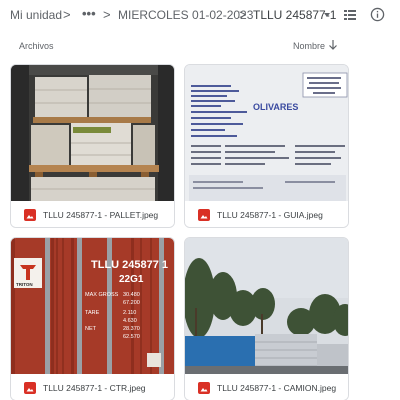 The height and width of the screenshot is (400, 400). I want to click on svg-text: MAX GROSS, so click(102, 295).